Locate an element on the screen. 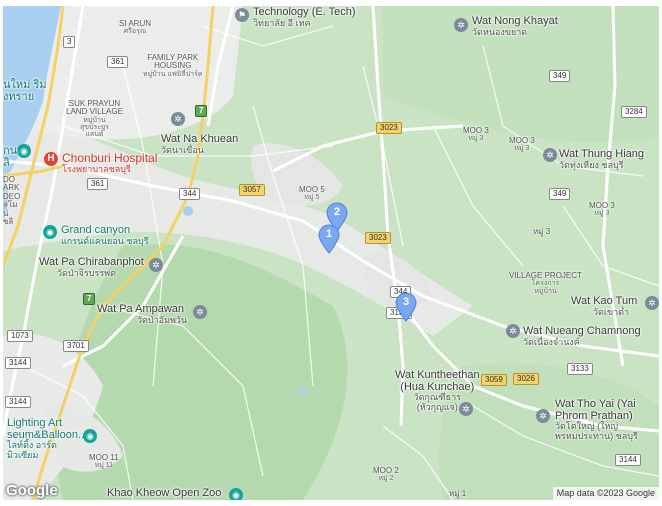  road-shield: 3 is located at coordinates (69, 42).